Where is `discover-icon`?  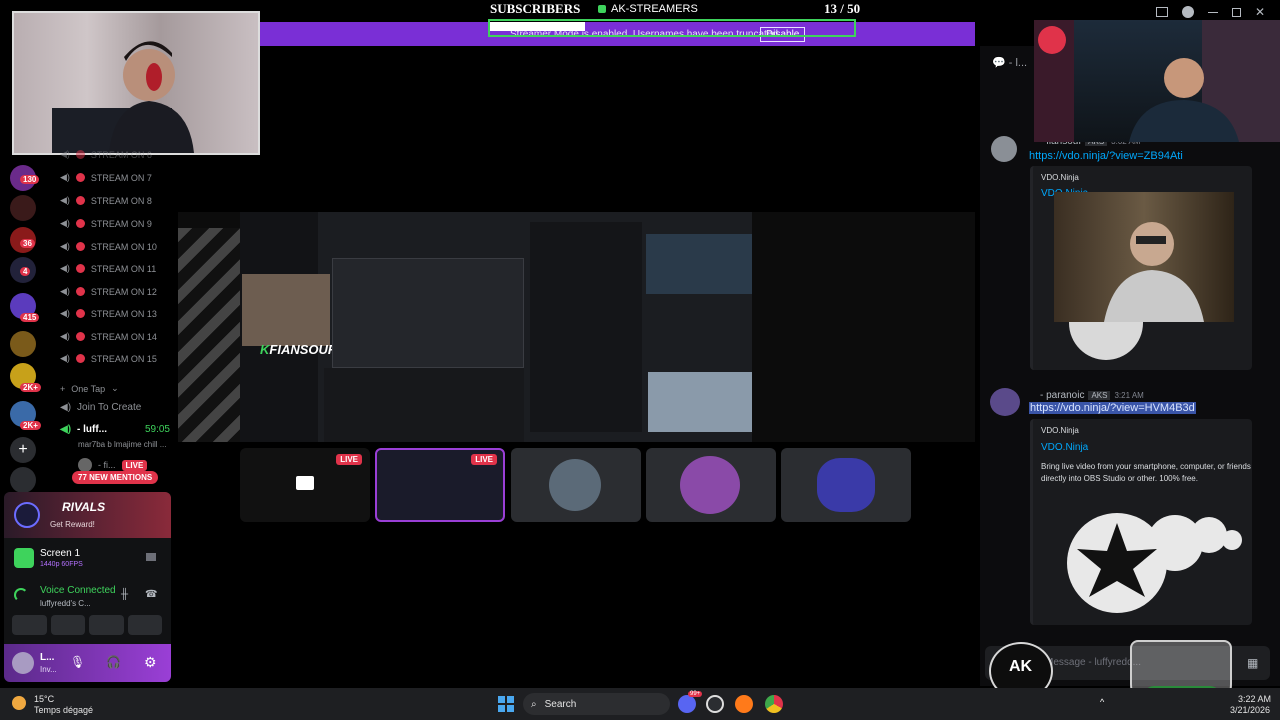
discover-icon is located at coordinates (23, 480).